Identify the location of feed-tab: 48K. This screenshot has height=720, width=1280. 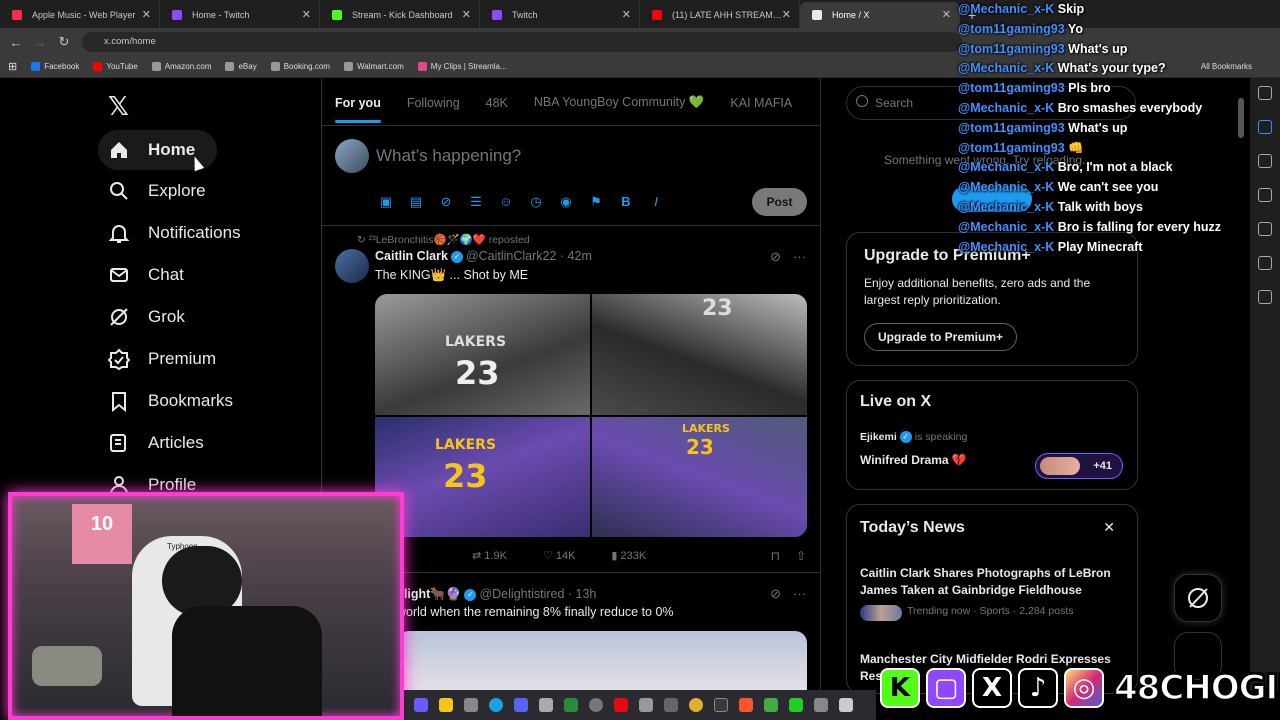
(497, 103).